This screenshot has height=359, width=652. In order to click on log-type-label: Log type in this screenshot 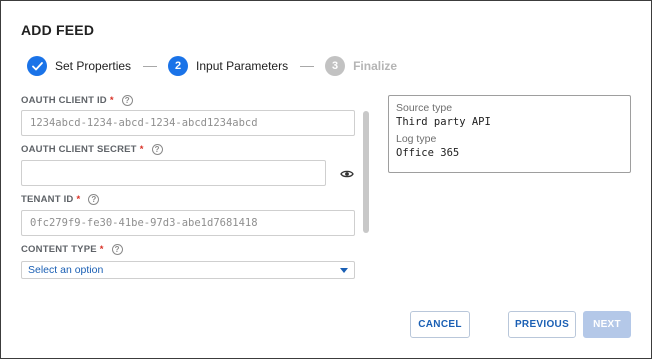, I will do `click(416, 139)`.